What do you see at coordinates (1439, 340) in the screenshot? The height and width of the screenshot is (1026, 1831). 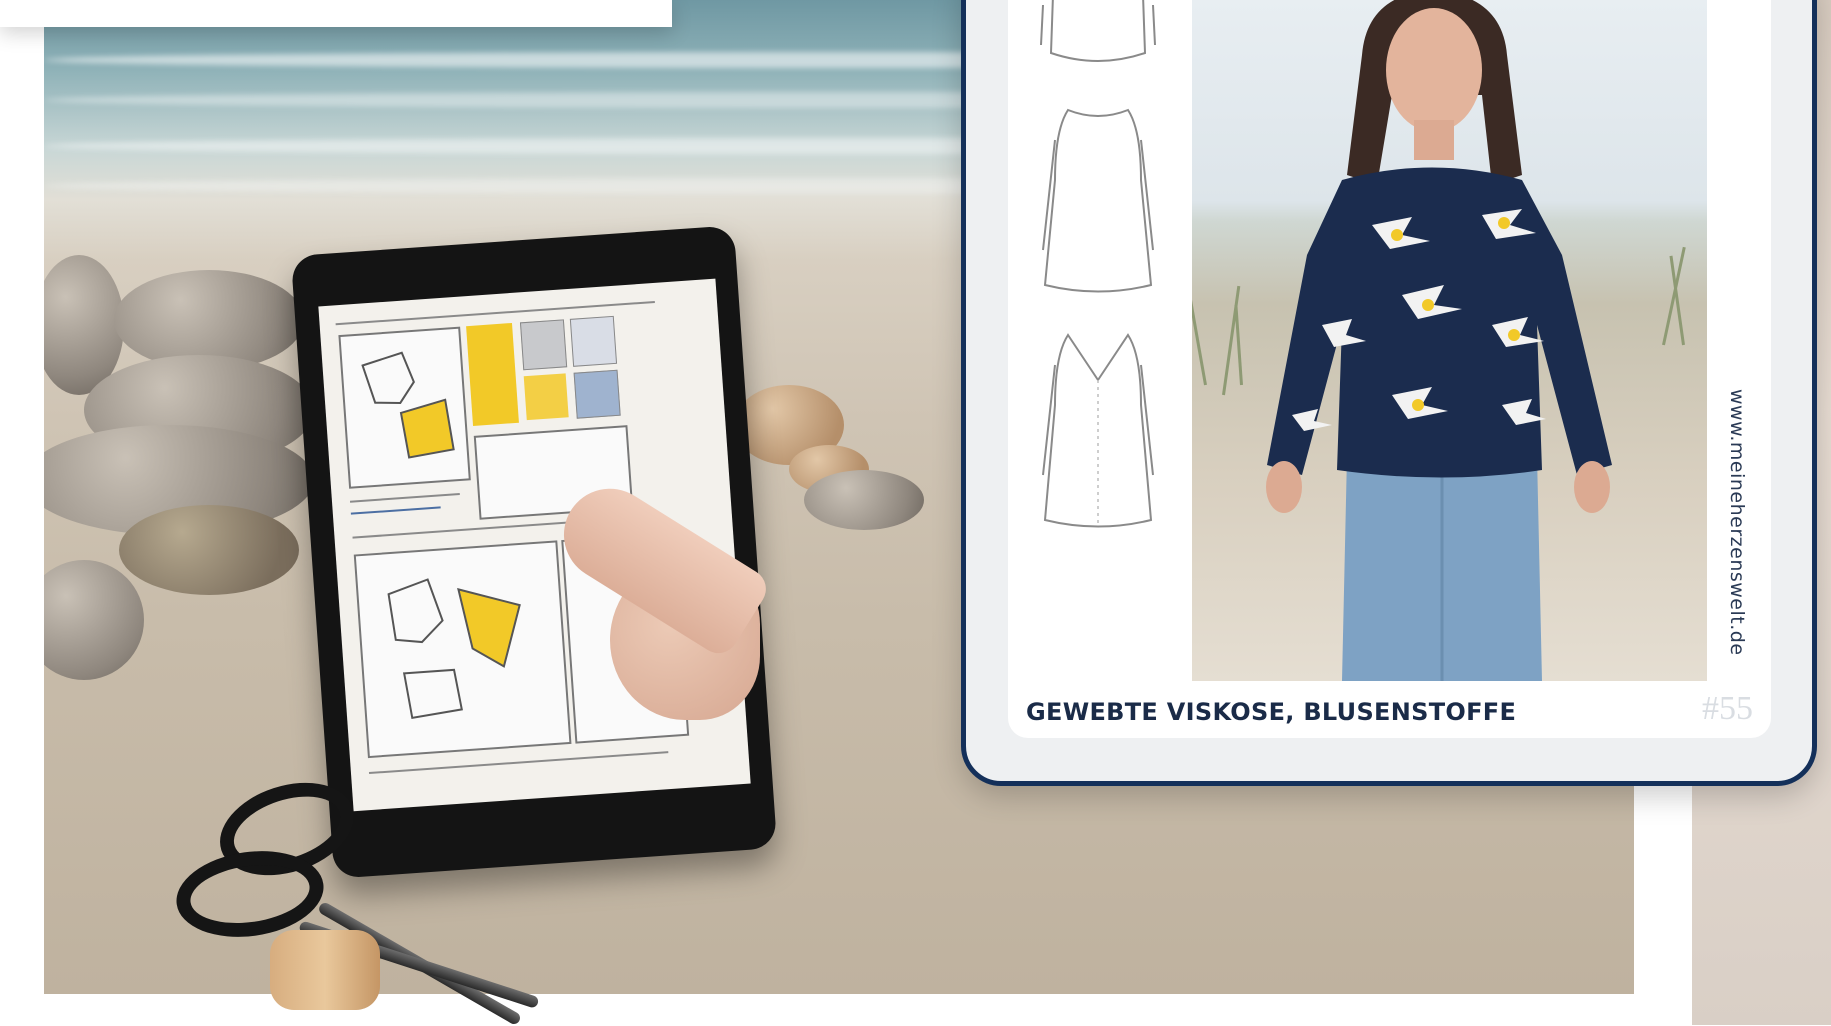 I see `model-figure` at bounding box center [1439, 340].